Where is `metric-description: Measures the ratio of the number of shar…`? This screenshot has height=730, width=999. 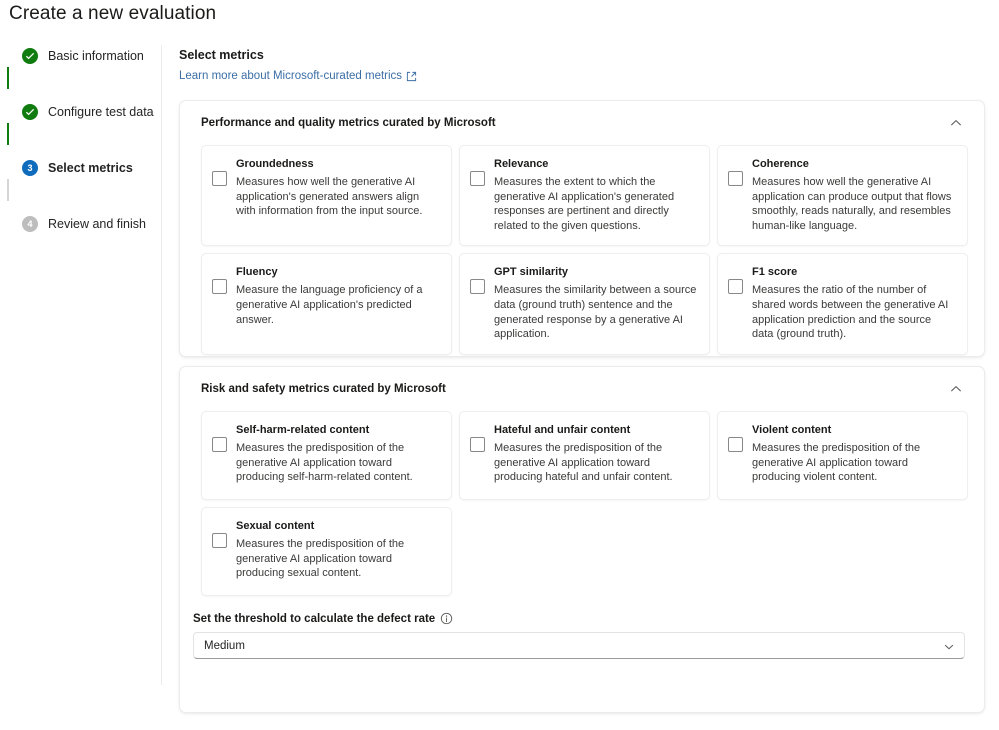 metric-description: Measures the ratio of the number of shar… is located at coordinates (850, 312).